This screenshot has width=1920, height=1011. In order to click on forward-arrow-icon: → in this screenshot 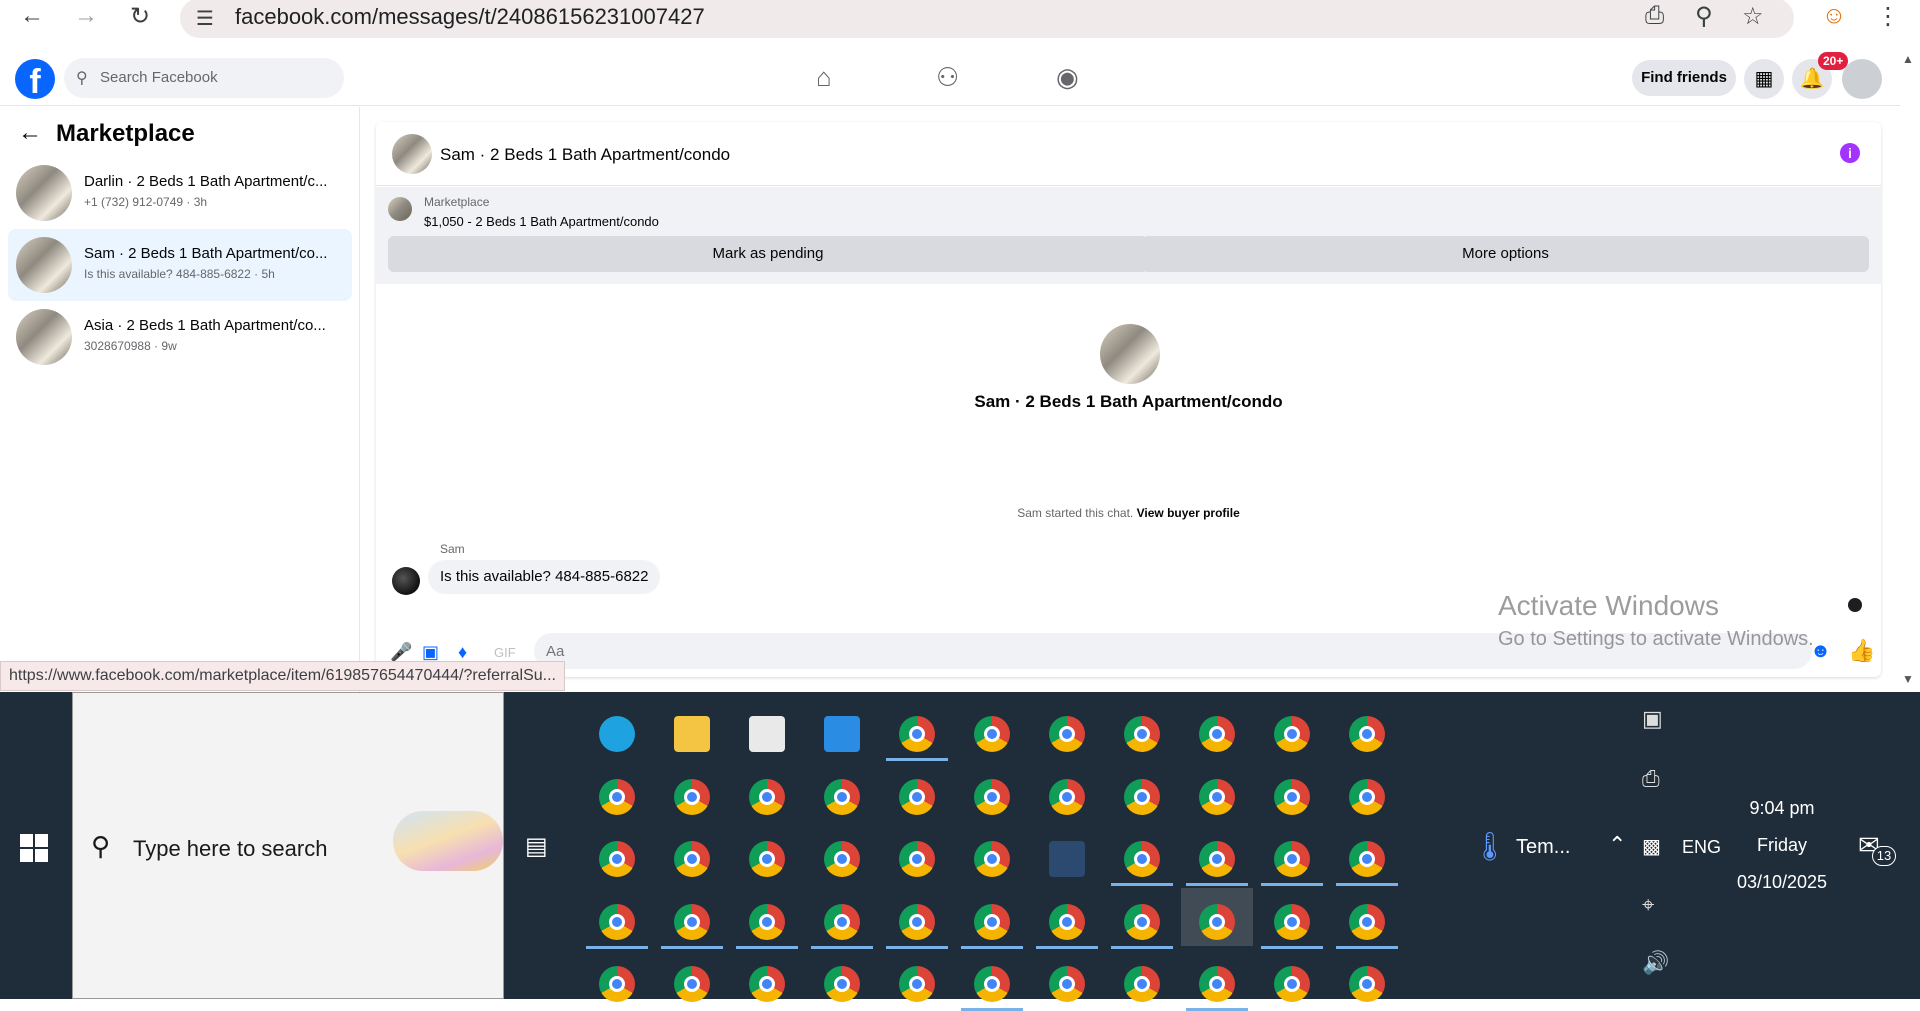, I will do `click(86, 16)`.